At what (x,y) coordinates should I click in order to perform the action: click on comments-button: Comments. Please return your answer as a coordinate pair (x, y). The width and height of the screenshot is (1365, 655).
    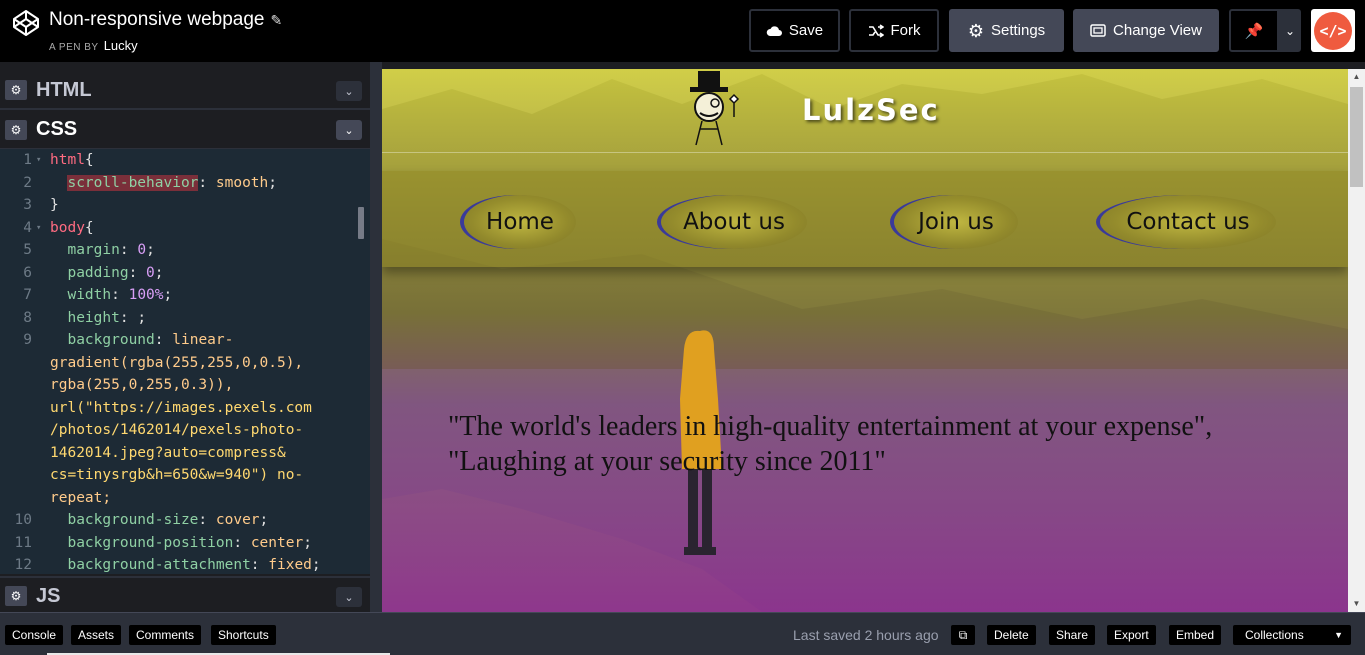
    Looking at the image, I should click on (165, 635).